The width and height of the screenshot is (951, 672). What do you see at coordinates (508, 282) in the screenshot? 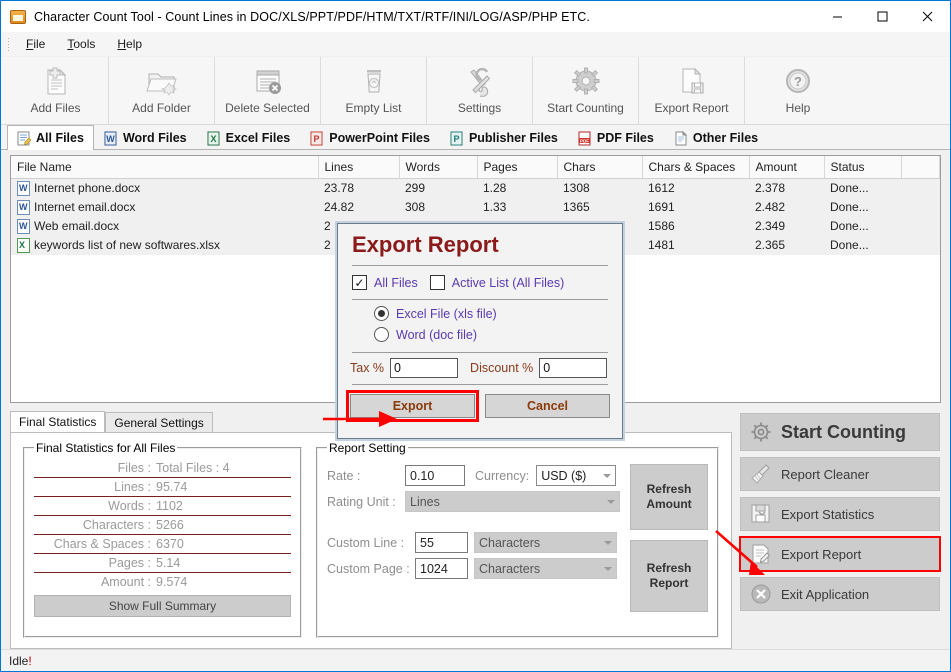
I see `active-list-label: Active List (All Files)` at bounding box center [508, 282].